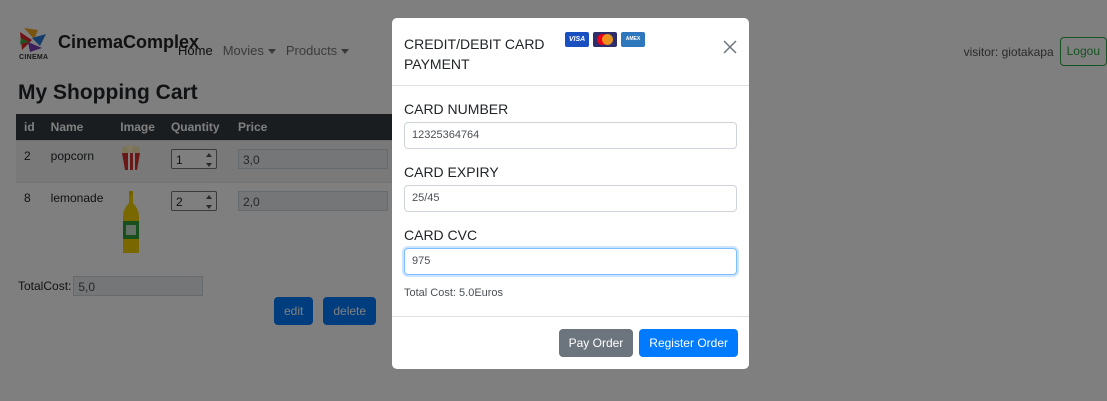  What do you see at coordinates (730, 47) in the screenshot?
I see `close-icon` at bounding box center [730, 47].